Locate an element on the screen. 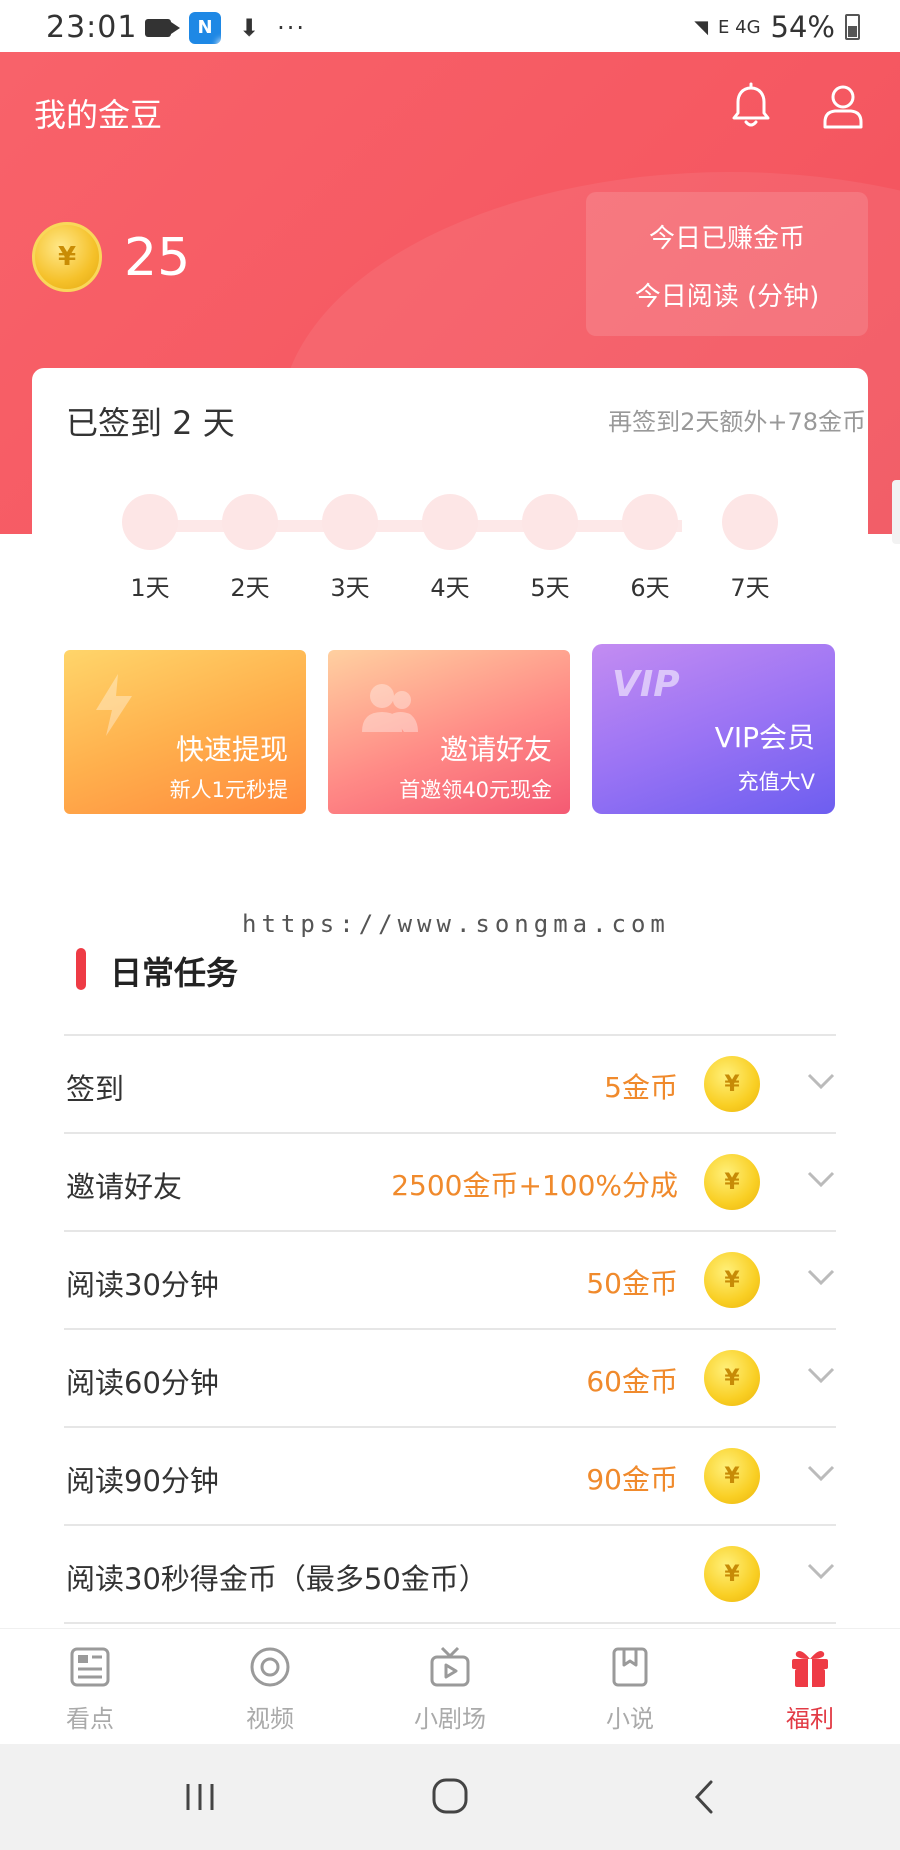  status-bar: 23:01 N ⬇ ··· ◥ E 4G 54% is located at coordinates (450, 34).